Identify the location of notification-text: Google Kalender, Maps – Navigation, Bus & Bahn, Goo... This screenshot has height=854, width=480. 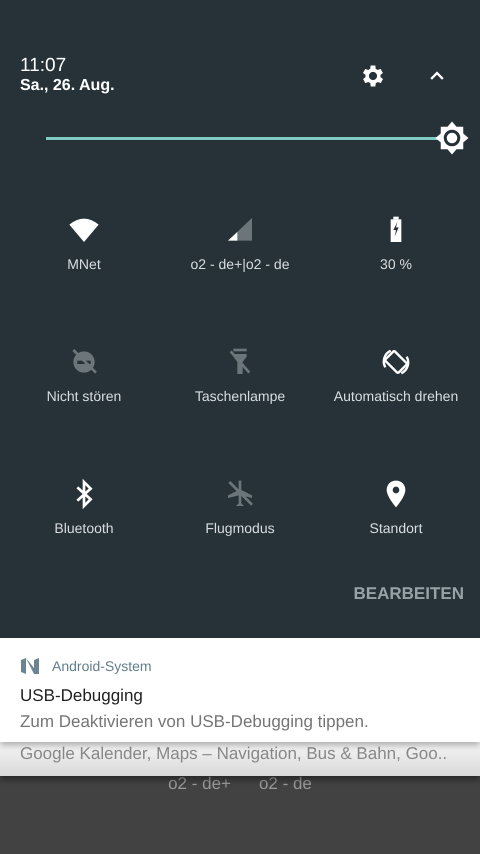
(234, 753).